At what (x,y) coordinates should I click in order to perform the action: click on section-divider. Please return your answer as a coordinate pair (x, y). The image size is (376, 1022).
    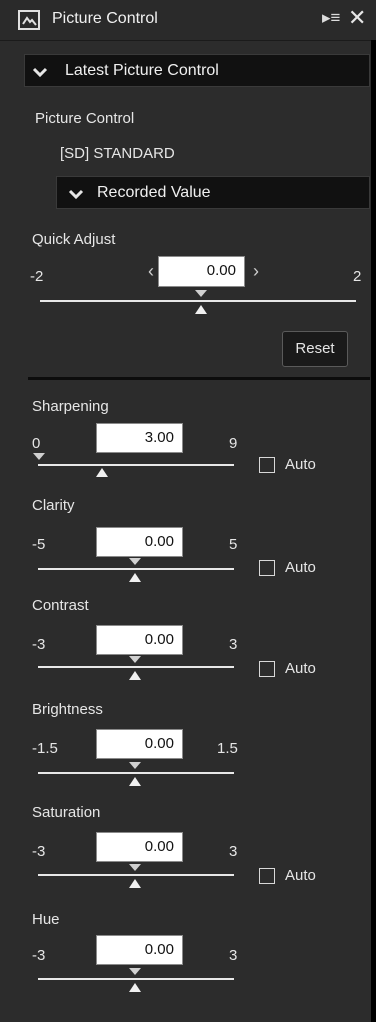
    Looking at the image, I should click on (199, 378).